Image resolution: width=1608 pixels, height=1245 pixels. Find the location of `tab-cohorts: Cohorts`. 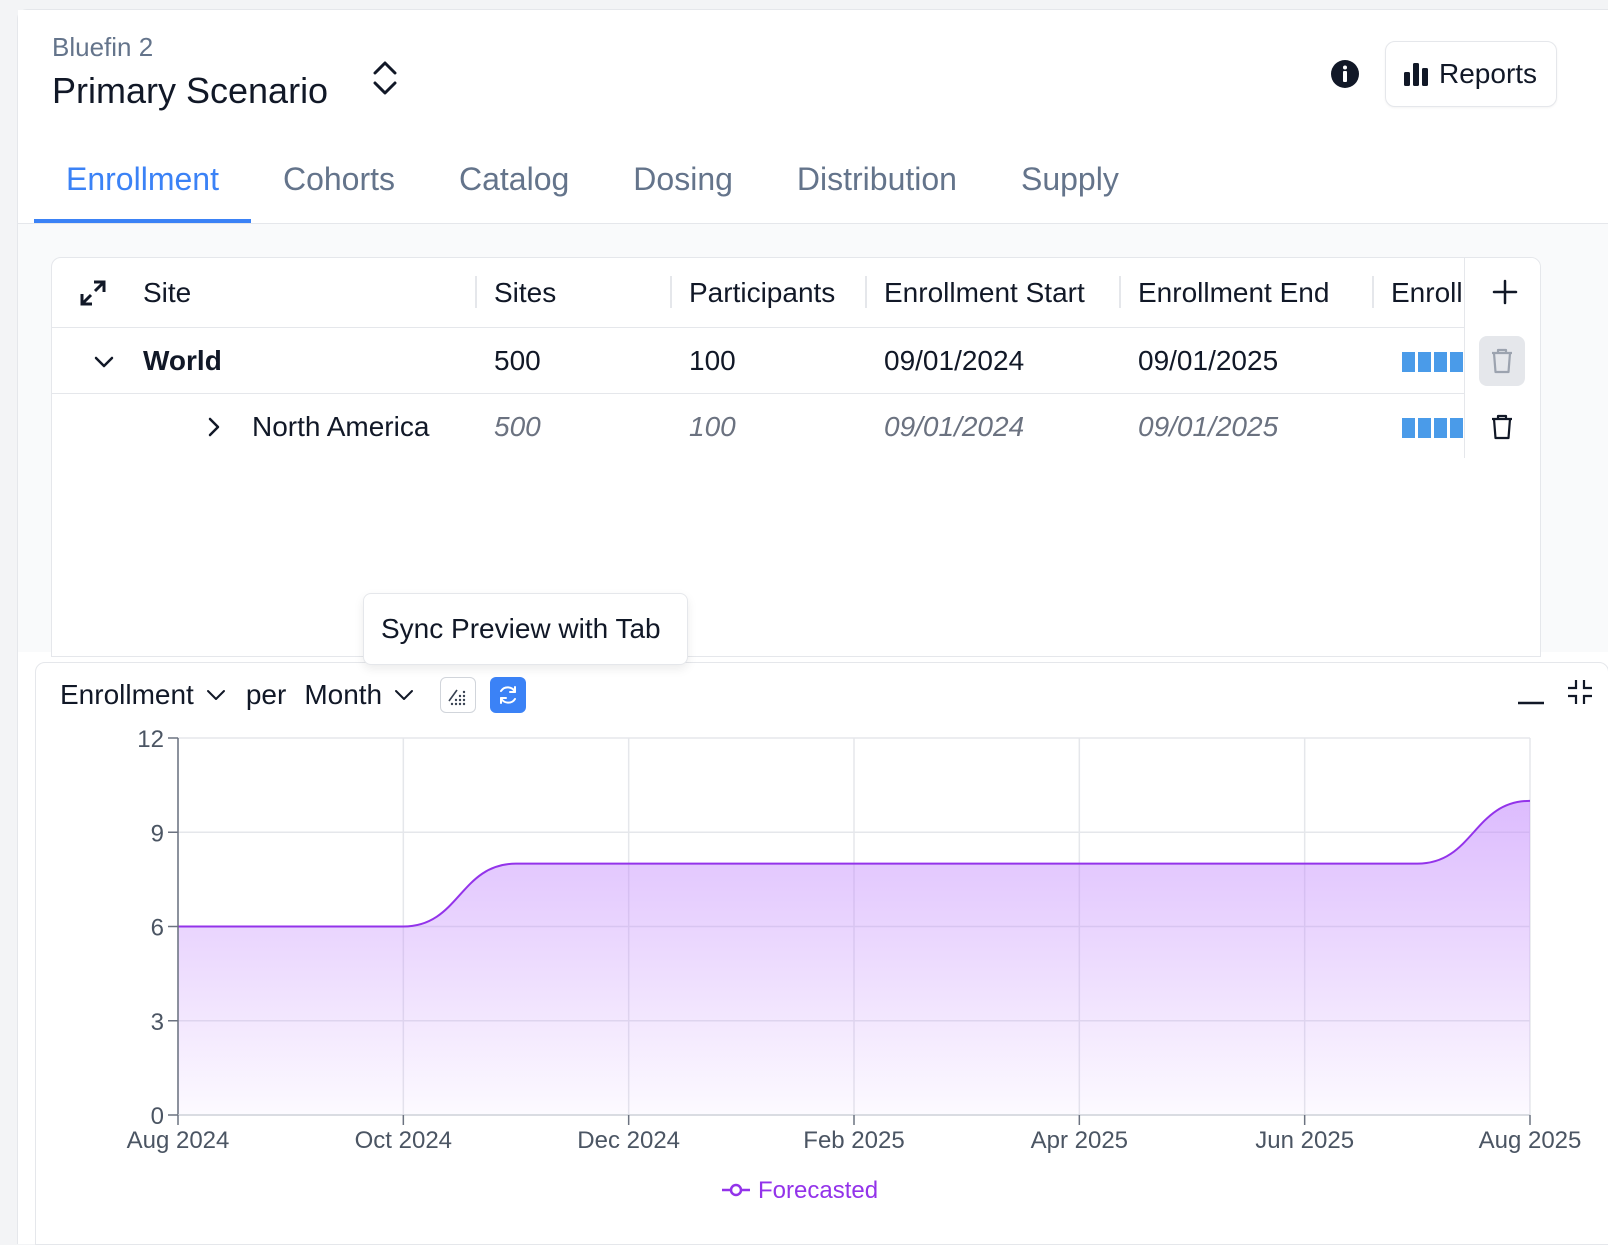

tab-cohorts: Cohorts is located at coordinates (339, 186).